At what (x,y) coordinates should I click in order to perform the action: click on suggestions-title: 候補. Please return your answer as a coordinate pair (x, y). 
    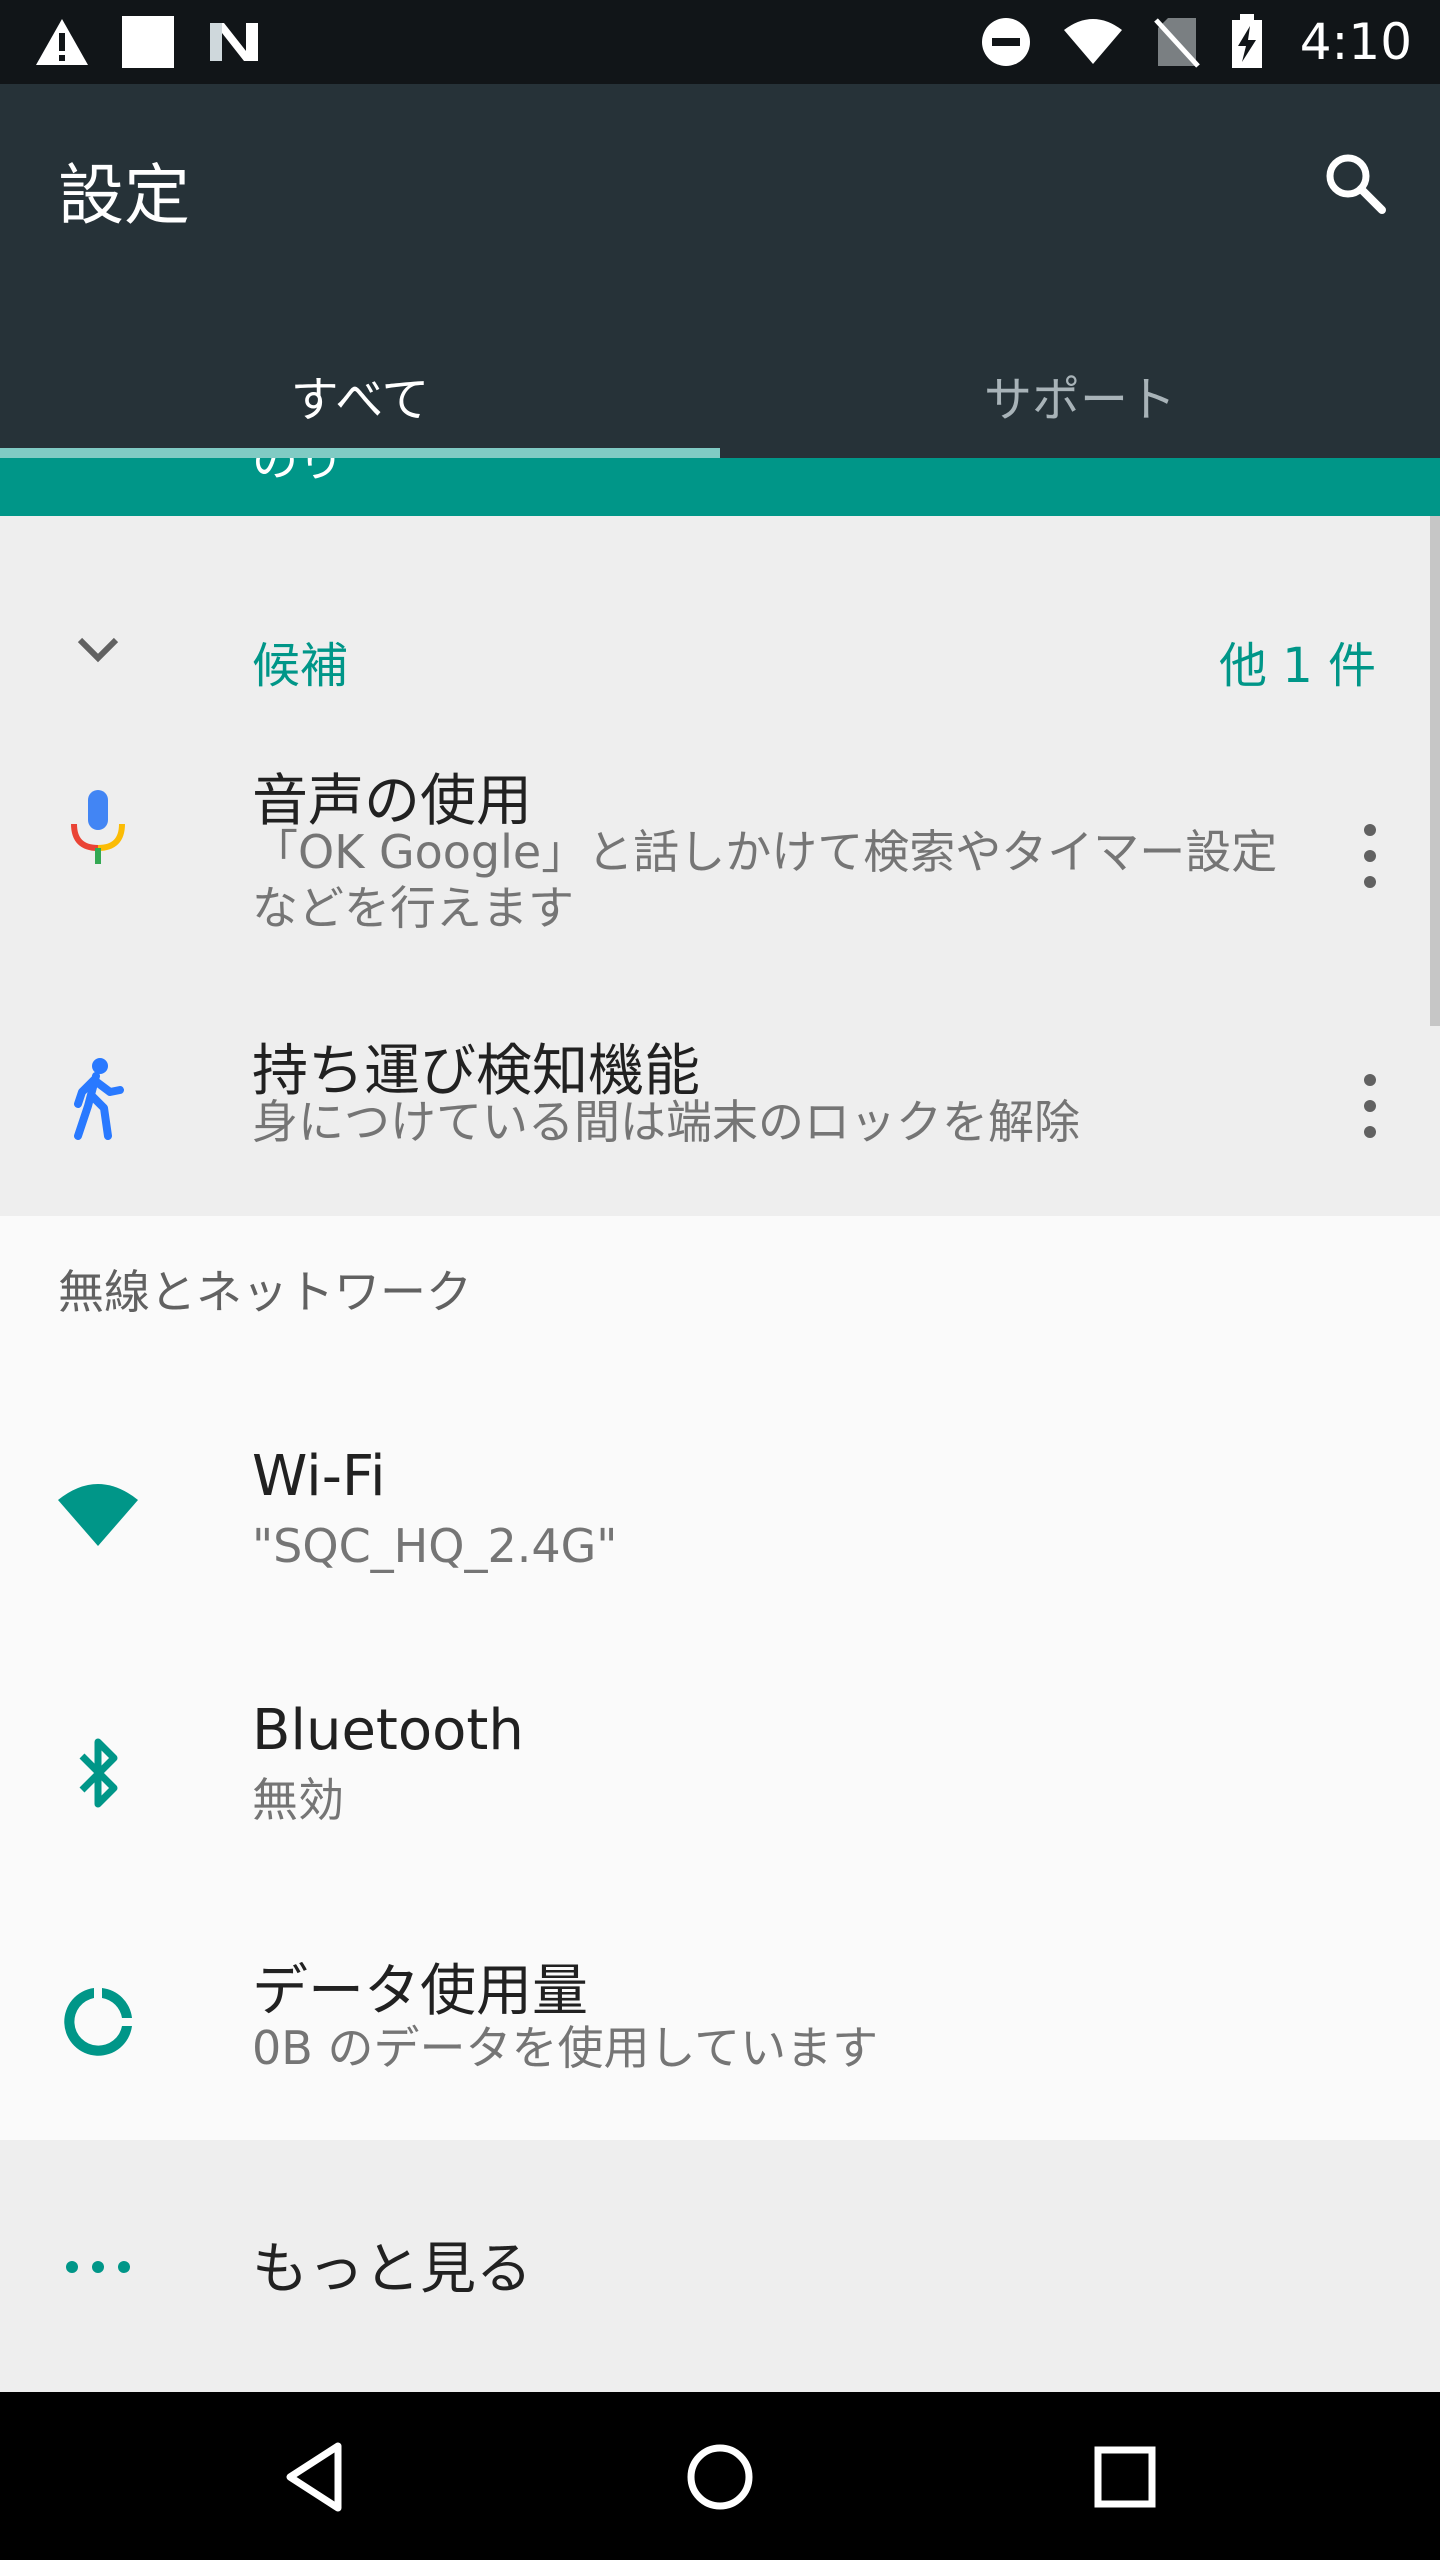
    Looking at the image, I should click on (300, 666).